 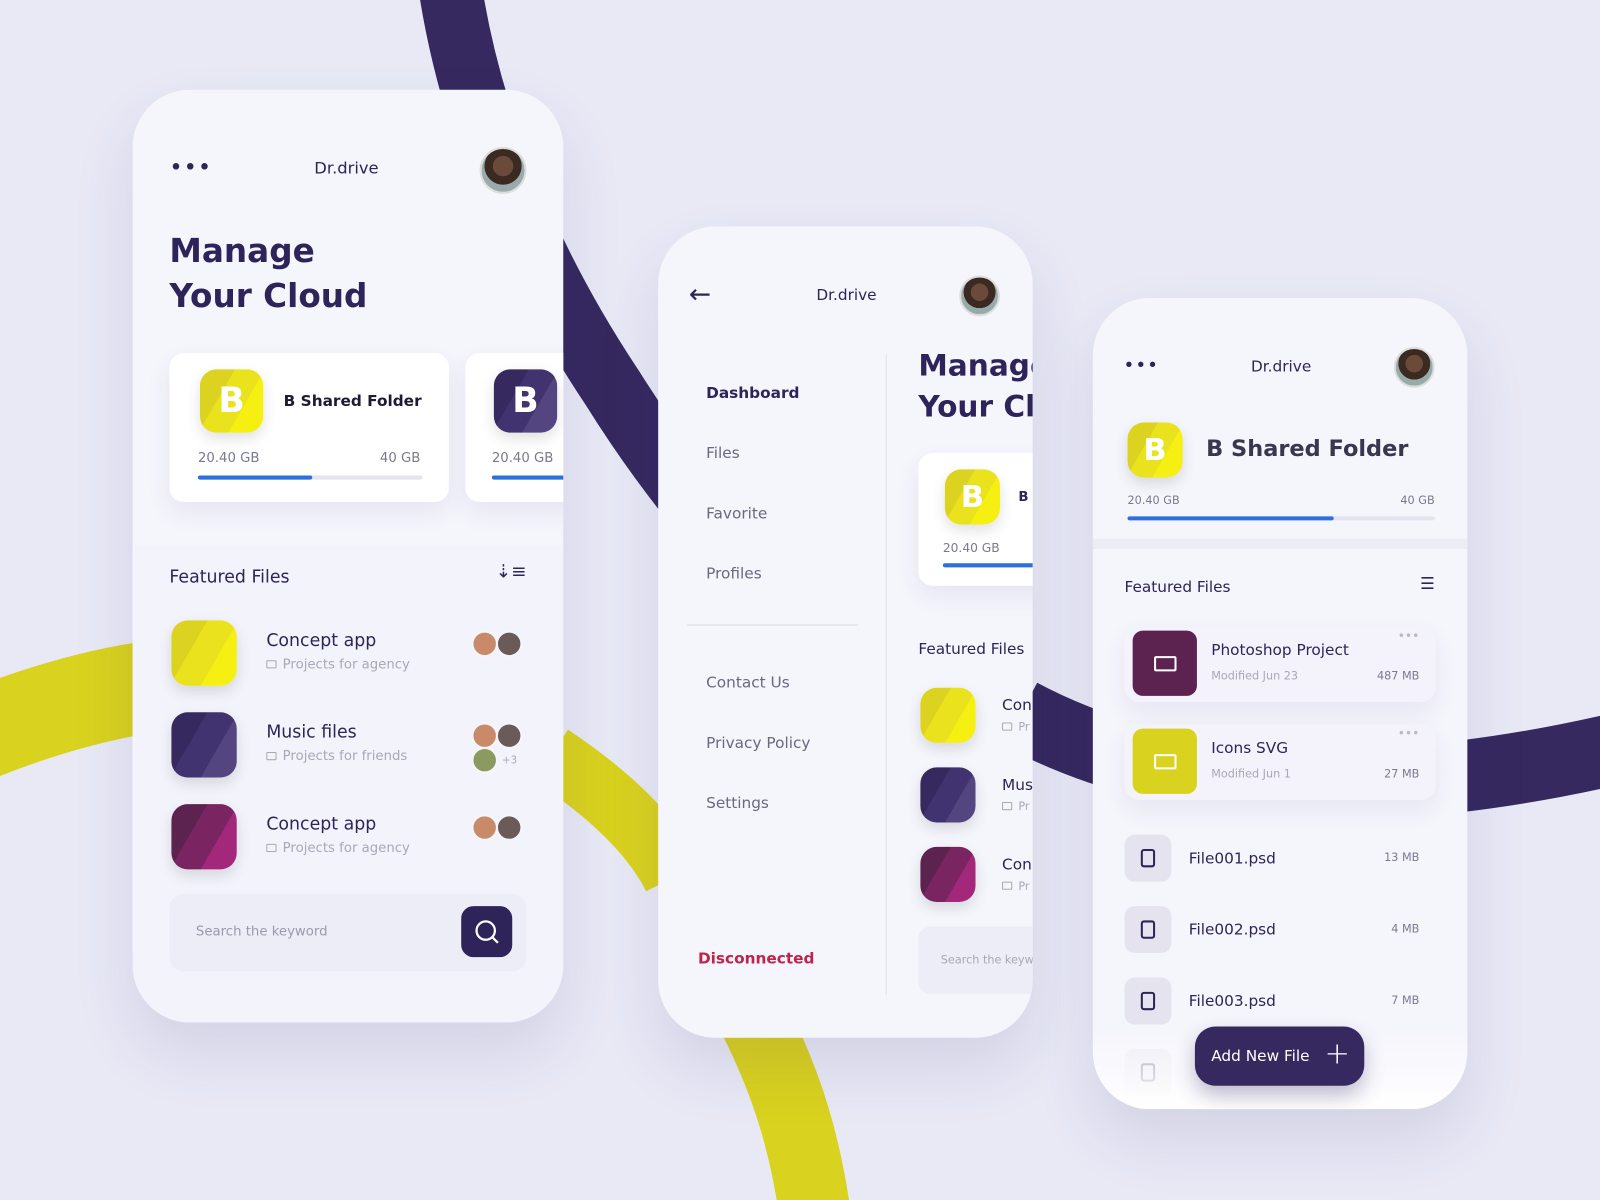 What do you see at coordinates (511, 571) in the screenshot?
I see `sort-descending-icon: ⇣≡` at bounding box center [511, 571].